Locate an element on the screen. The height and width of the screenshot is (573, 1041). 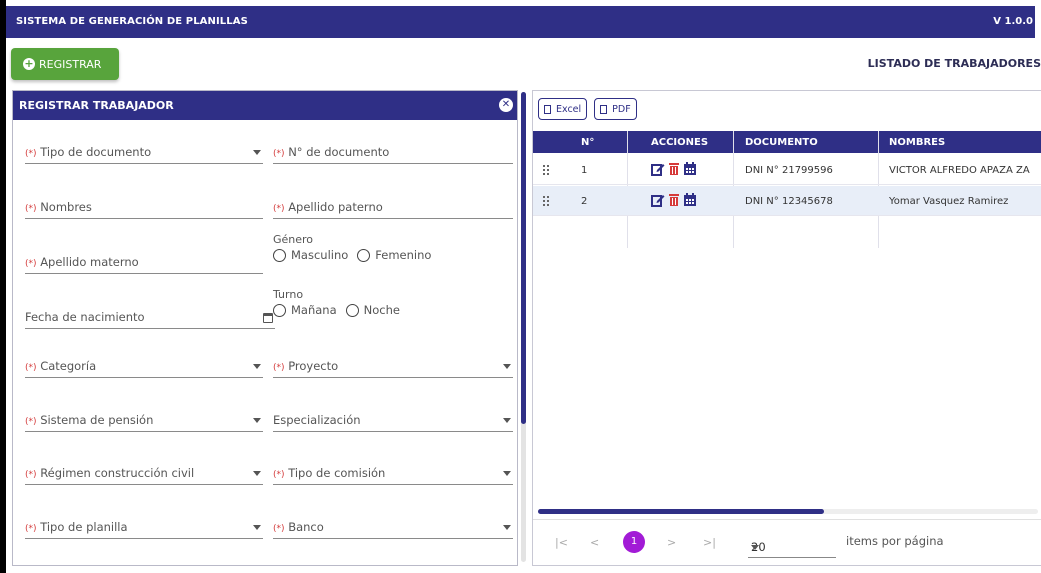
export-pdf-button: PDF is located at coordinates (615, 109).